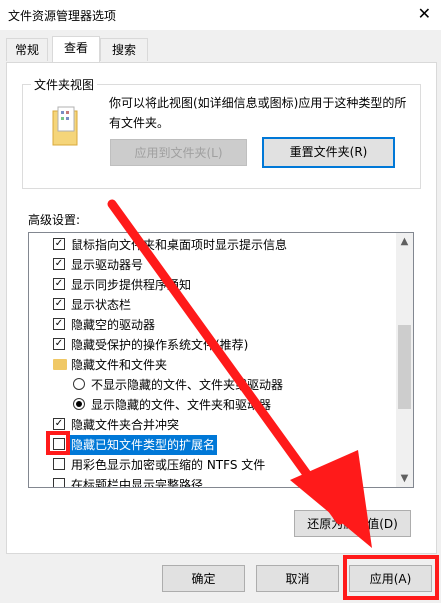  I want to click on scrollbar: ▲ ▼, so click(404, 360).